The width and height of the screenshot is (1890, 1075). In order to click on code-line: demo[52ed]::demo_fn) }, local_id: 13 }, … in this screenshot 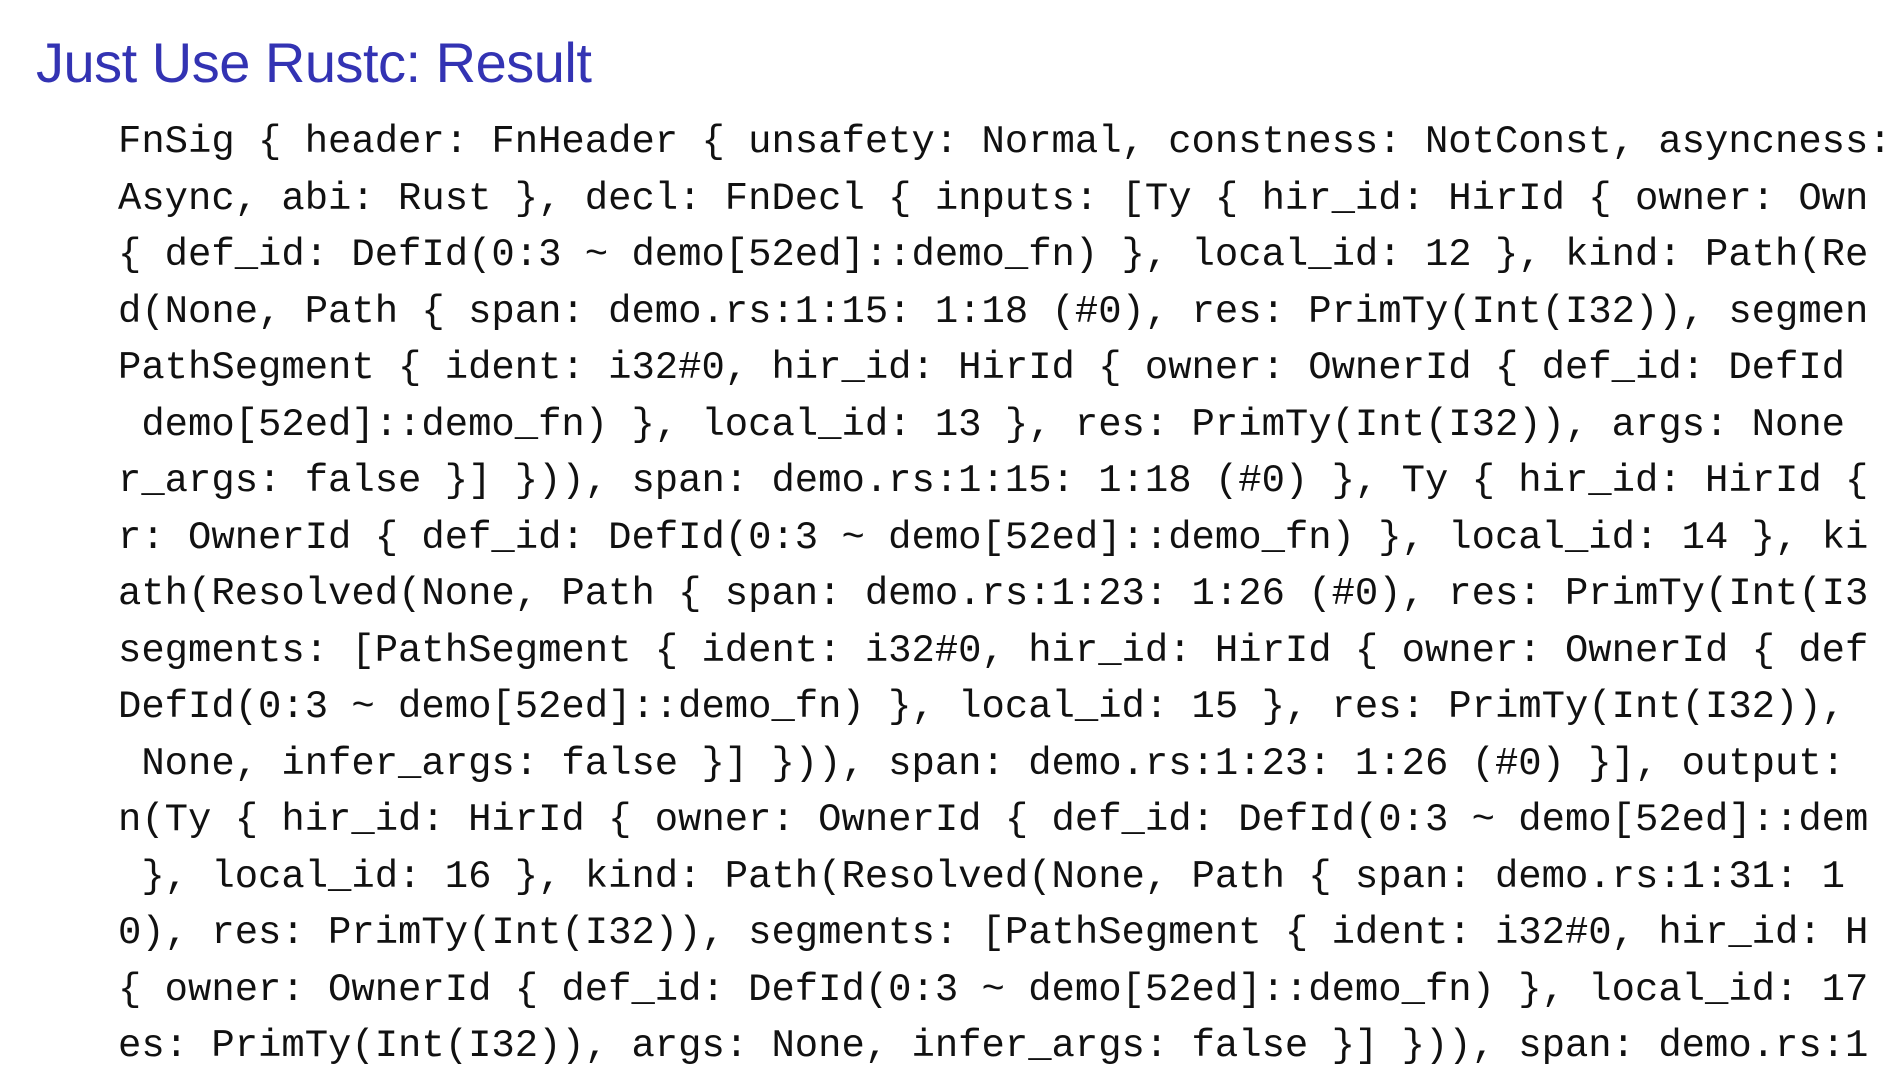, I will do `click(982, 424)`.